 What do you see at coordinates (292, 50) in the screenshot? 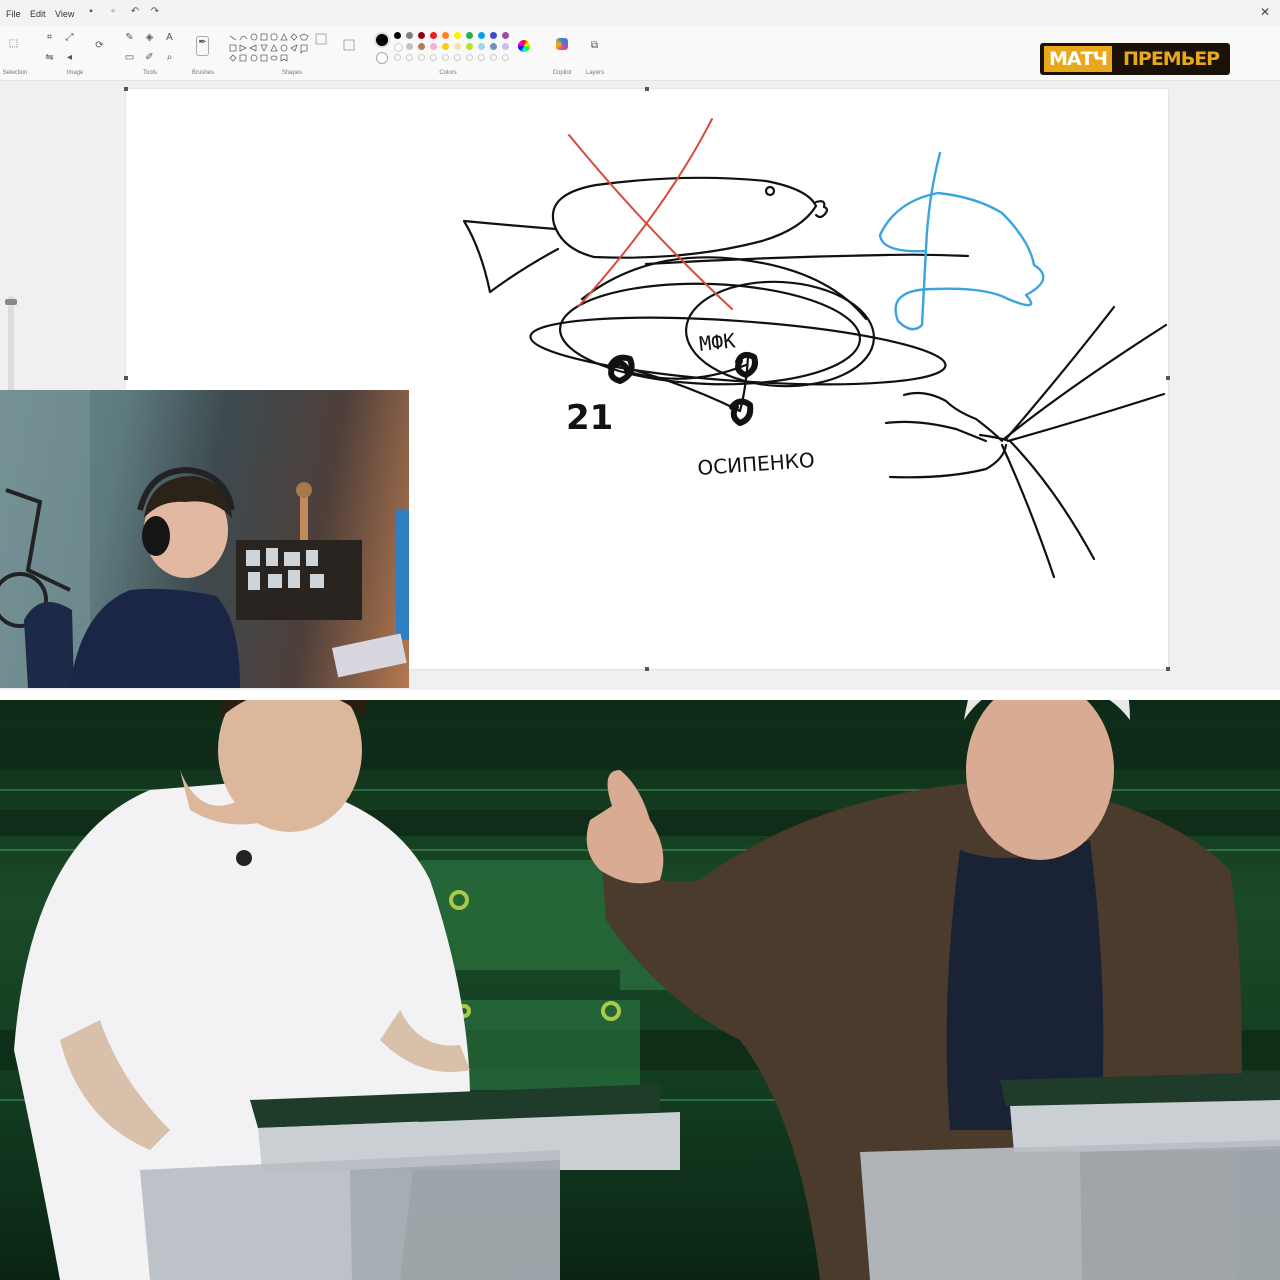
I see `shapes-gallery` at bounding box center [292, 50].